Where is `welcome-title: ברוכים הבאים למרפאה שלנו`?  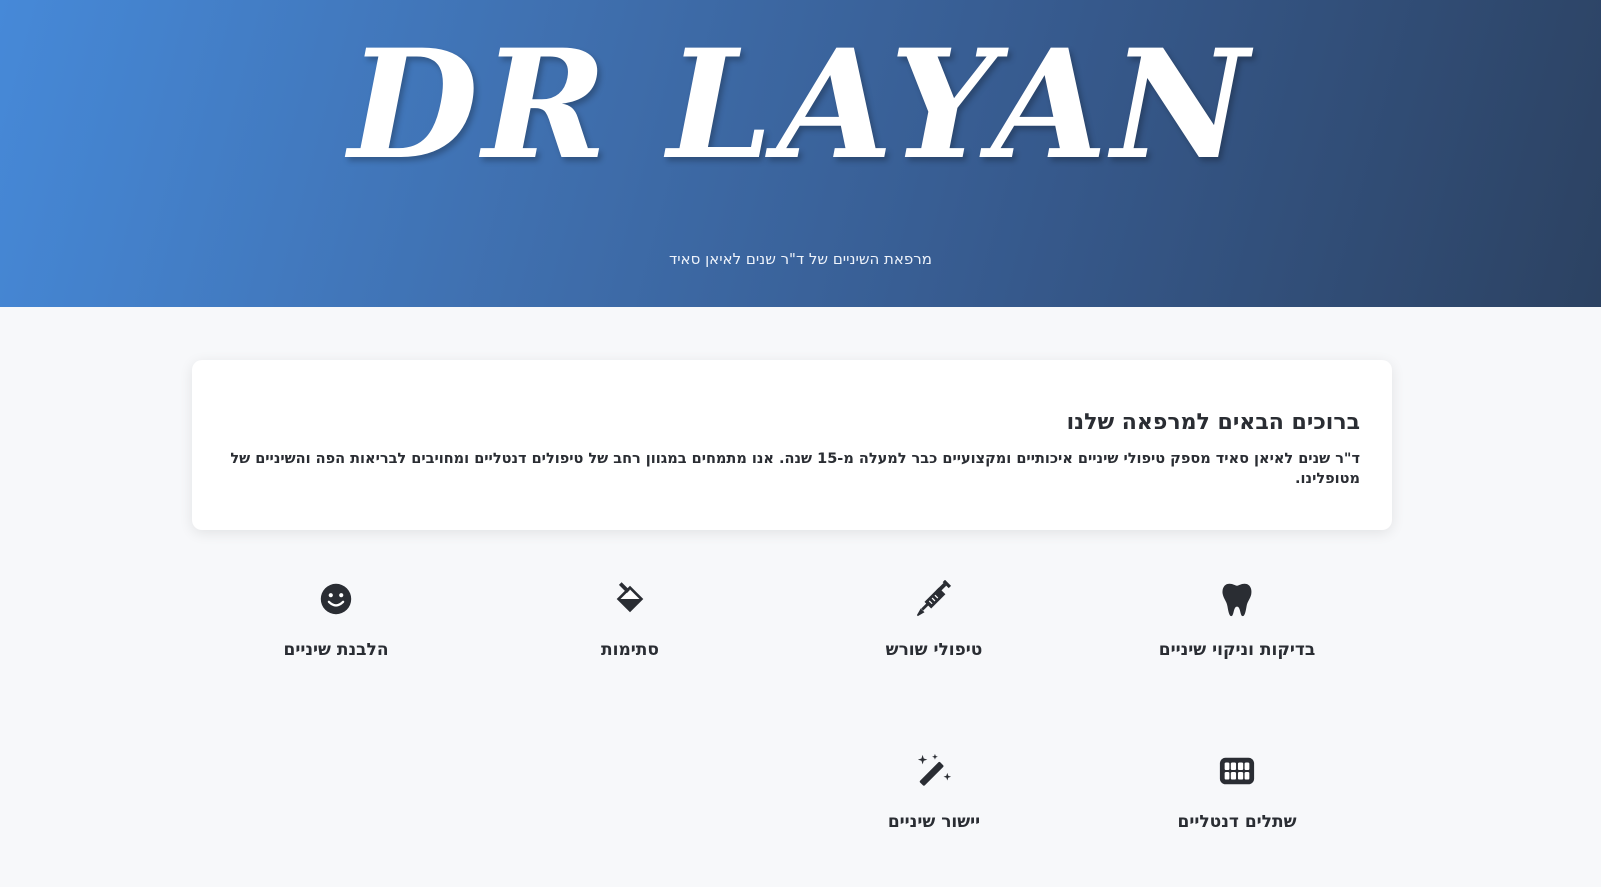 welcome-title: ברוכים הבאים למרפאה שלנו is located at coordinates (1213, 422).